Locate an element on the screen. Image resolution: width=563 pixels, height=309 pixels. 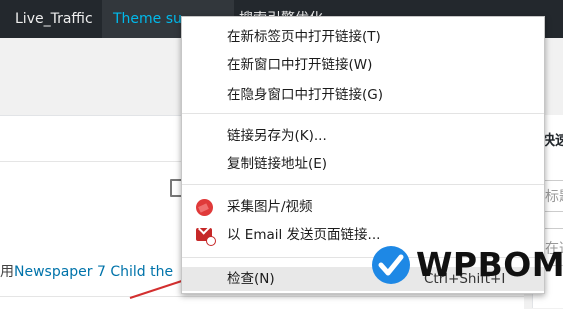
tab-live-traffic: Live_Traffic is located at coordinates (54, 19).